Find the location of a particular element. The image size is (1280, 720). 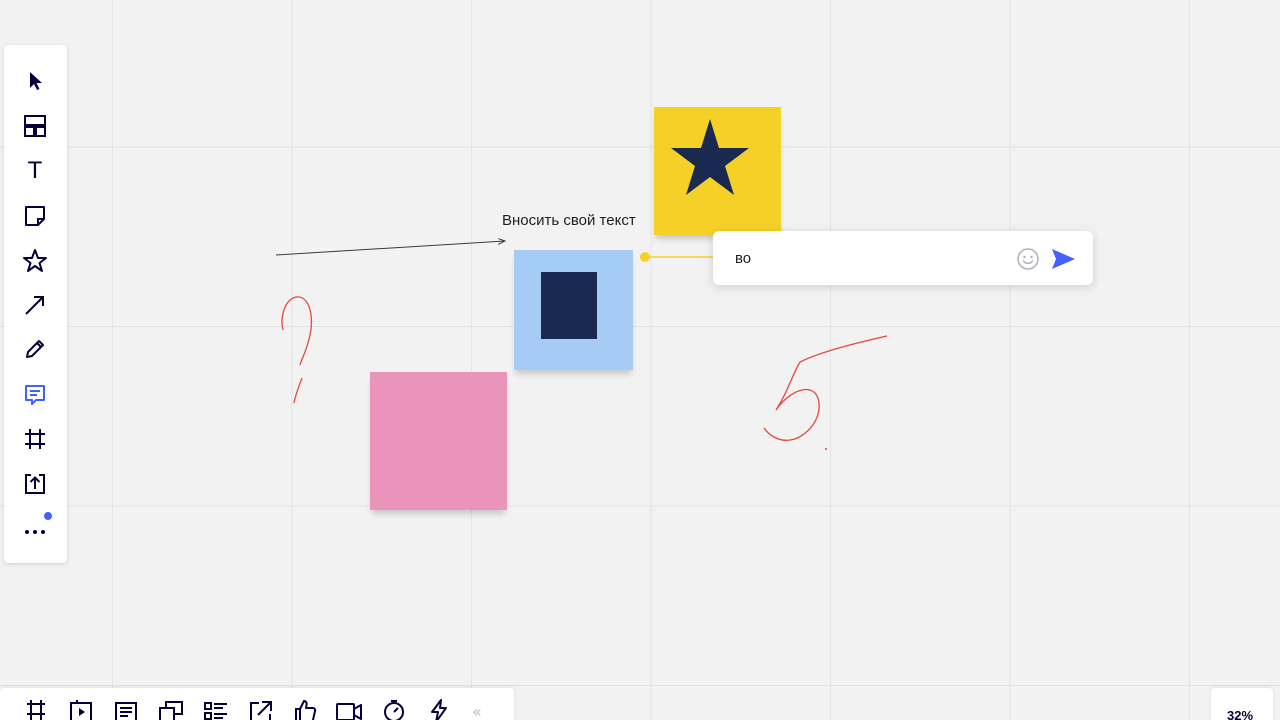

templates-icon is located at coordinates (35, 126).